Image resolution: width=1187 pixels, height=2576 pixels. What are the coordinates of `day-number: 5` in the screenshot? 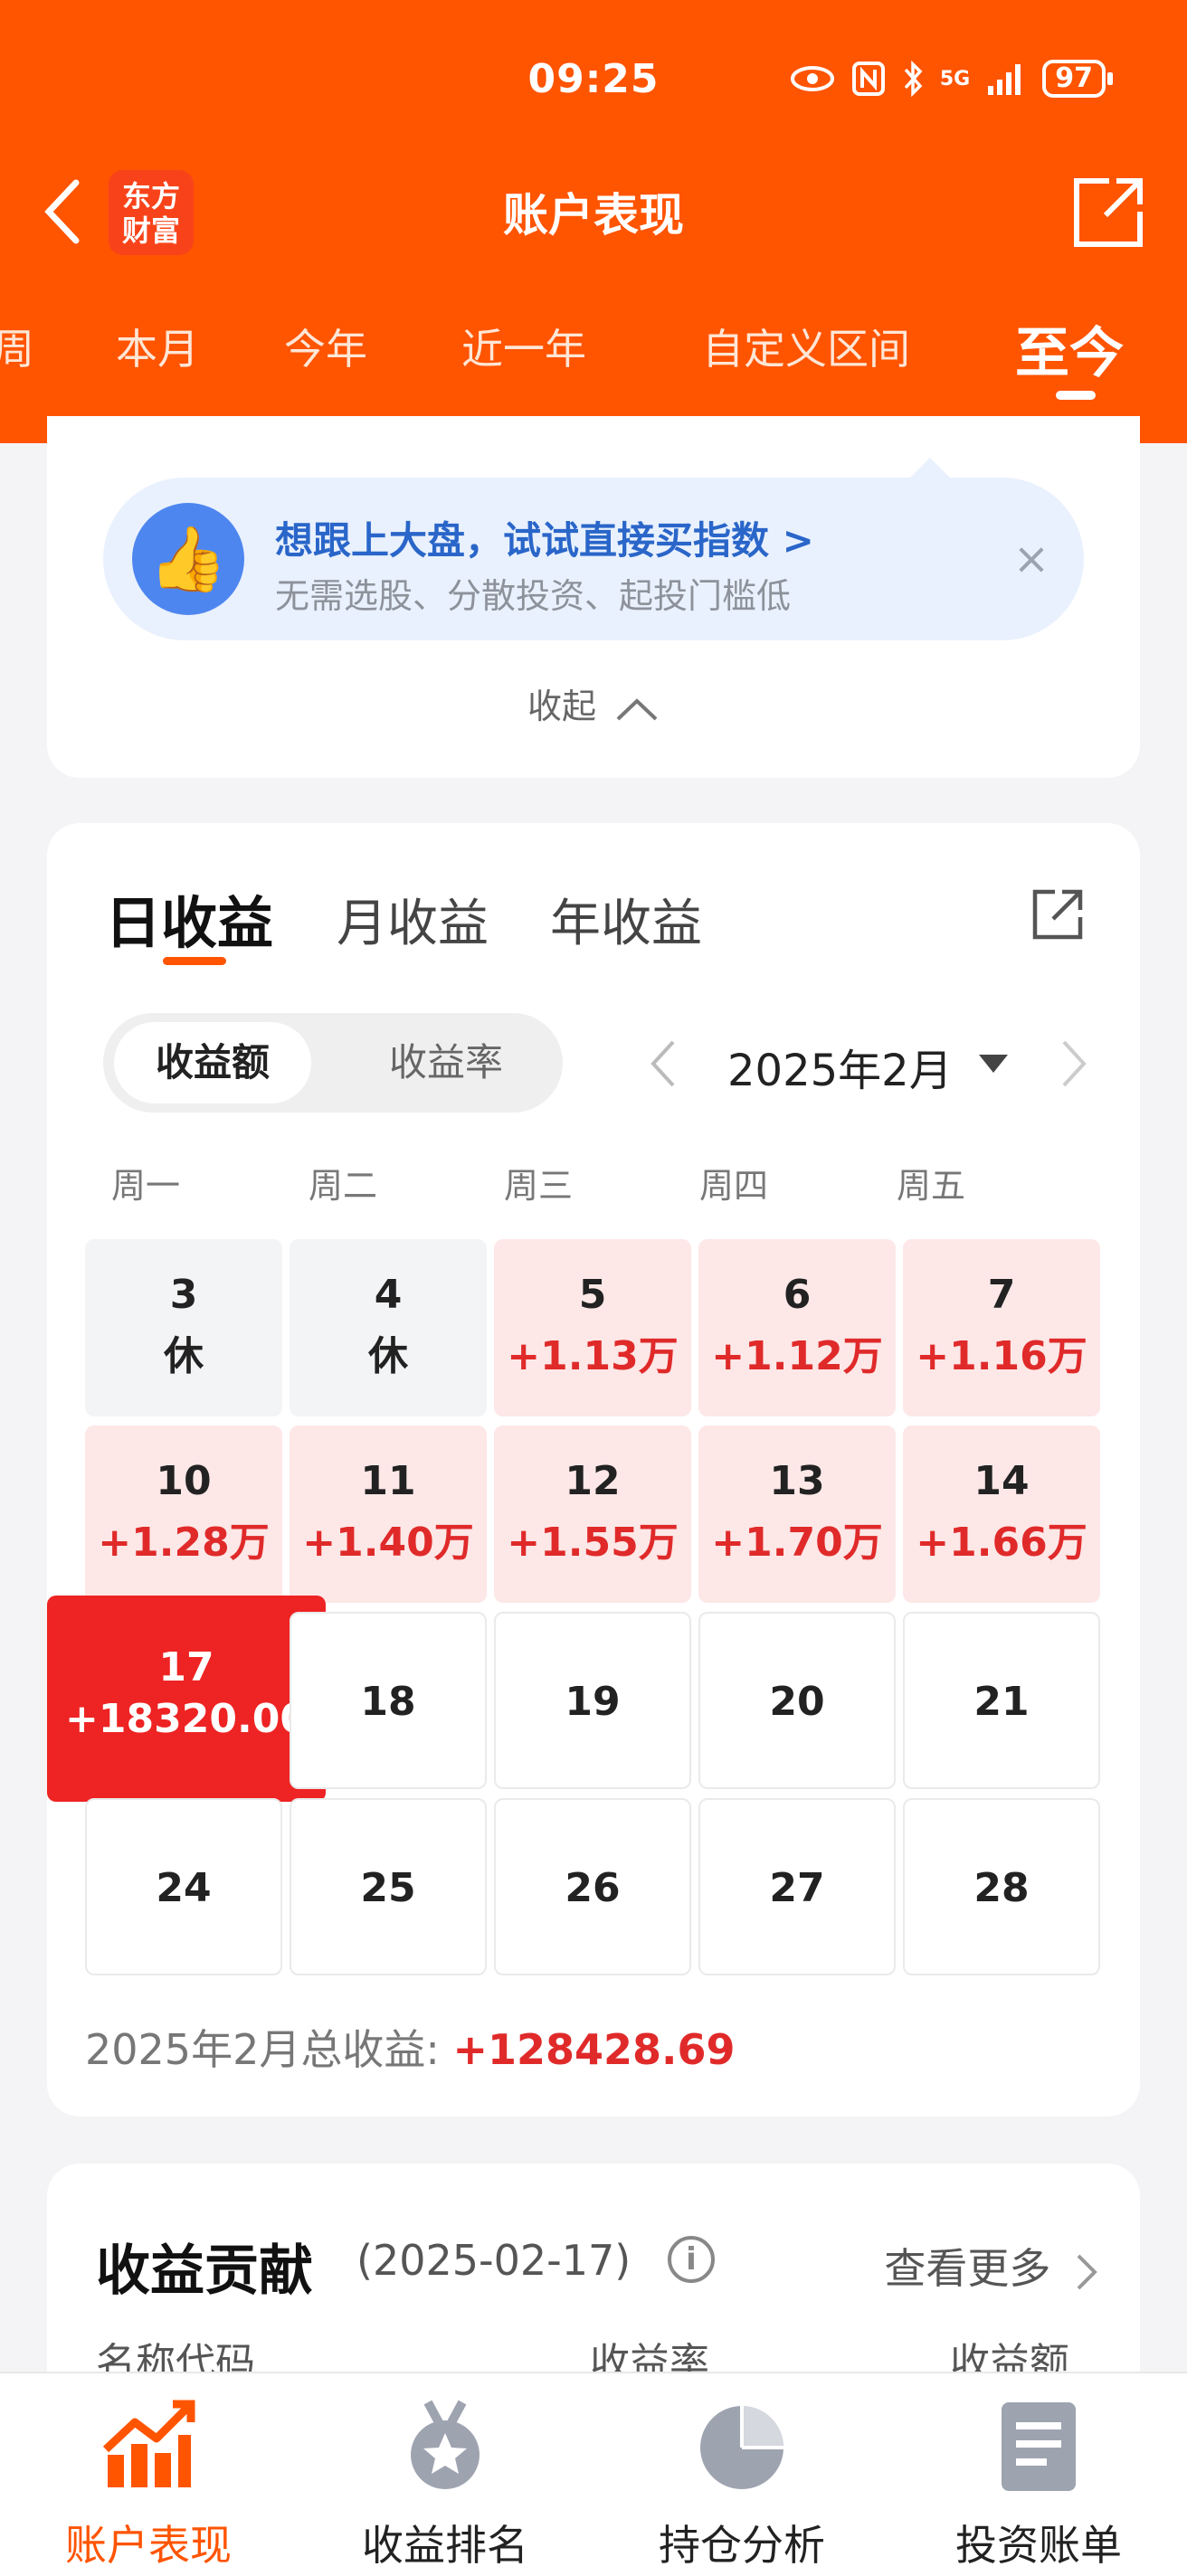 It's located at (592, 1295).